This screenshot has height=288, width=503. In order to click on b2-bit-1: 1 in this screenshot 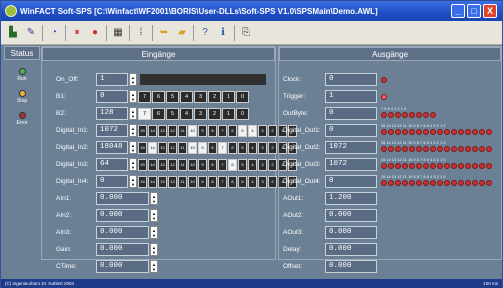, I will do `click(228, 113)`.